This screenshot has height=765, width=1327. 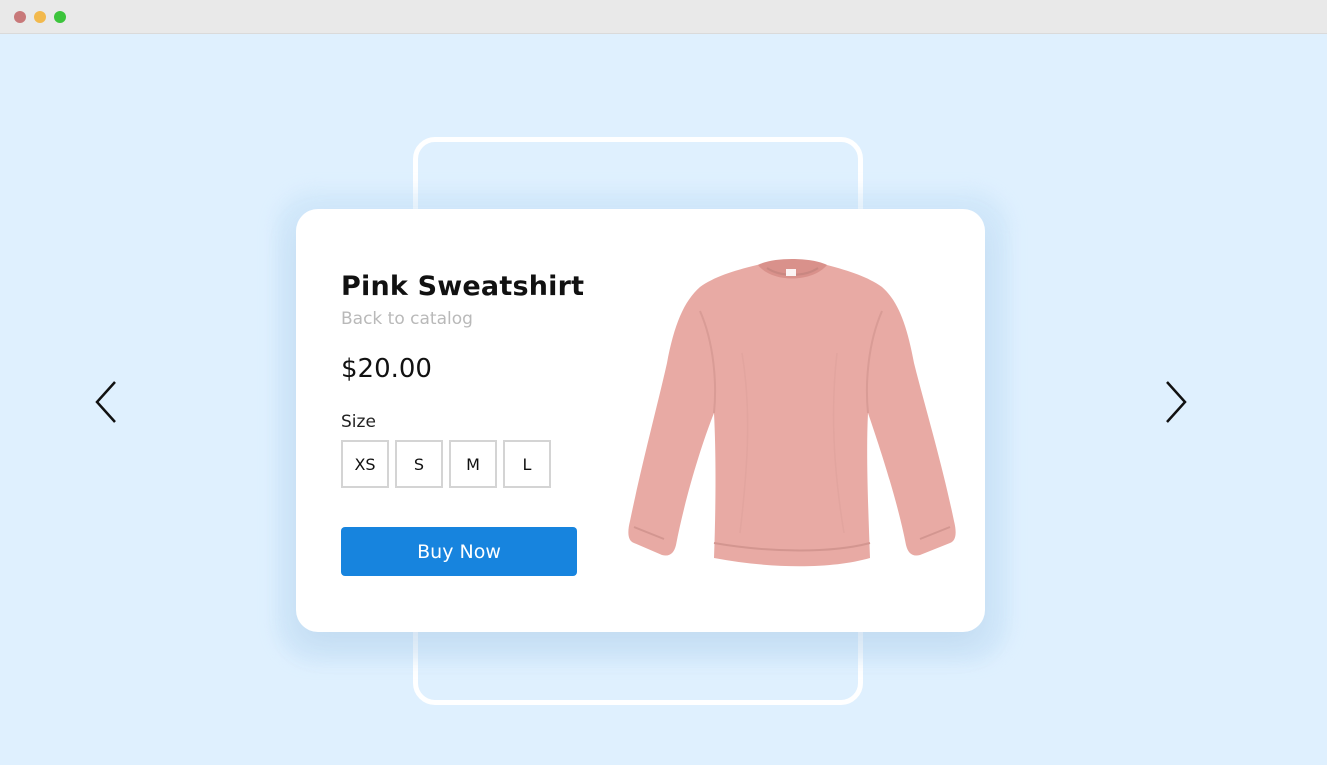 I want to click on window-titlebar, so click(x=663, y=17).